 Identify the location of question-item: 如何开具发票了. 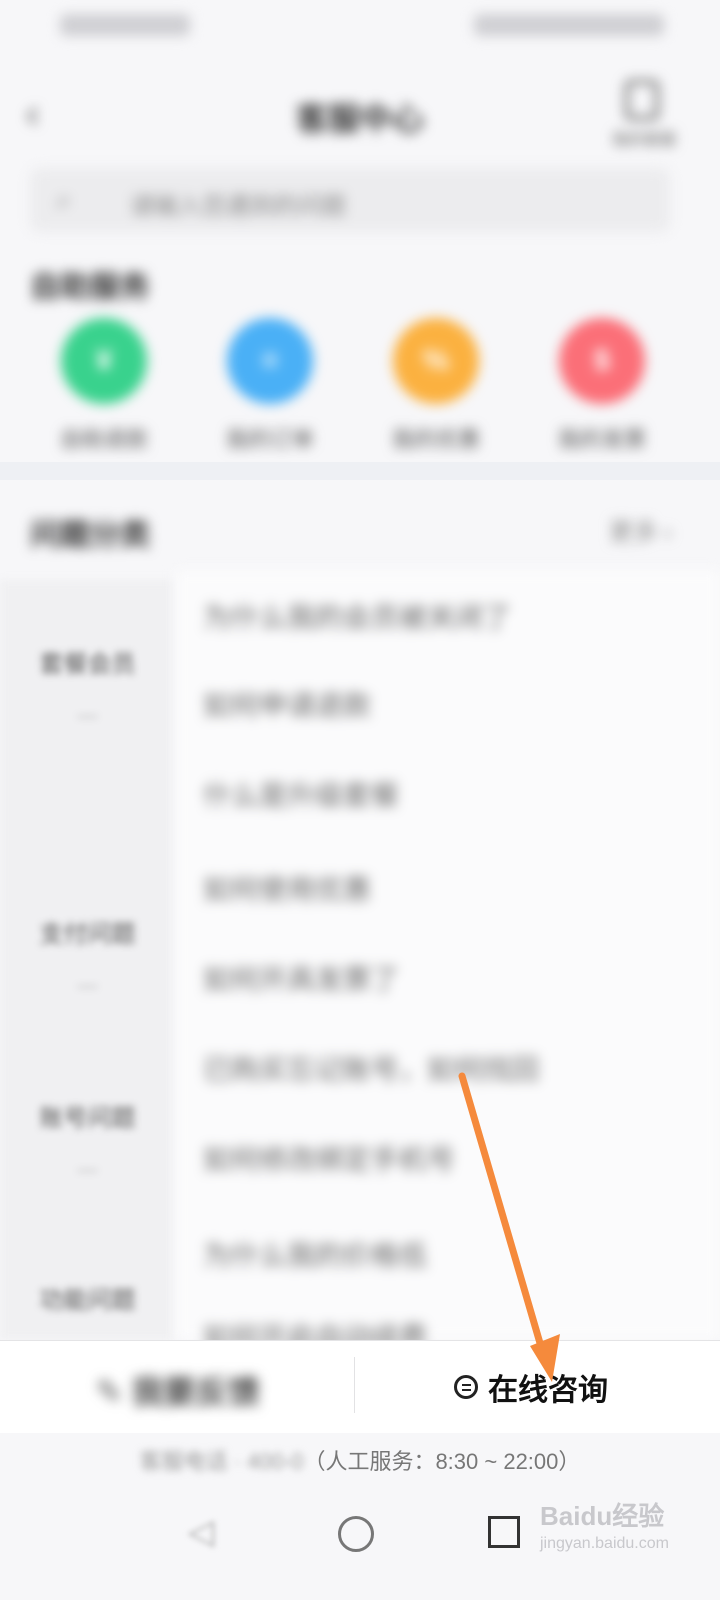
(301, 978).